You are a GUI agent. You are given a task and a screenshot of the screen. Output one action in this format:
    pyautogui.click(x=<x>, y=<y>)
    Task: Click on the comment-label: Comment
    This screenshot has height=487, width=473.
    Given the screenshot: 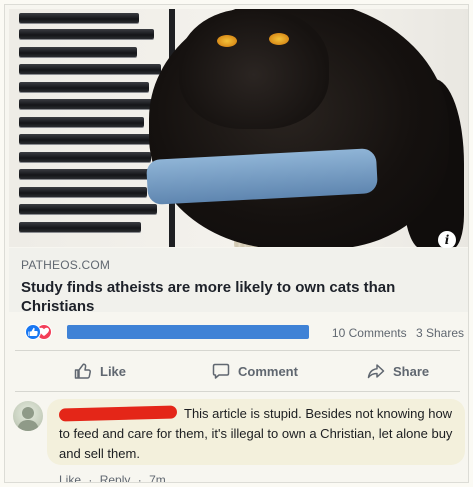 What is the action you would take?
    pyautogui.click(x=268, y=371)
    